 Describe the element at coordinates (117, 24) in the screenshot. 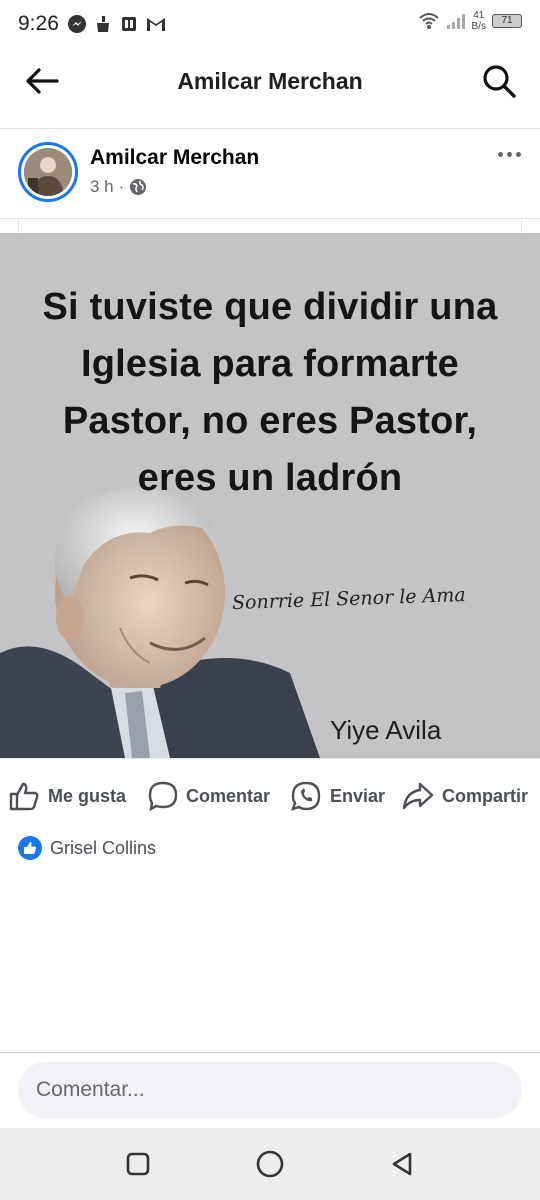

I see `notification-icons` at that location.